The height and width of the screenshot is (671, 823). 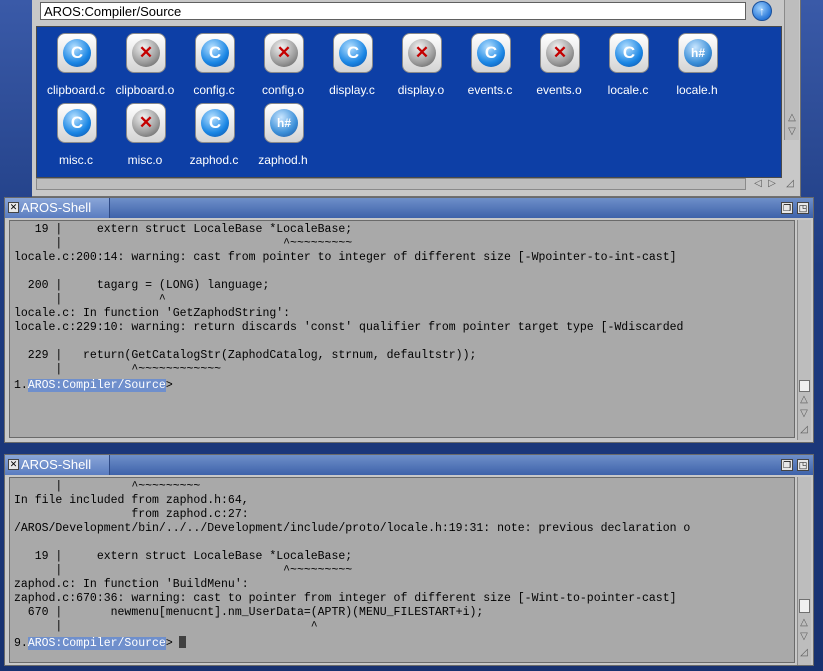 I want to click on file-icon-item: ✕ events.o, so click(x=559, y=63).